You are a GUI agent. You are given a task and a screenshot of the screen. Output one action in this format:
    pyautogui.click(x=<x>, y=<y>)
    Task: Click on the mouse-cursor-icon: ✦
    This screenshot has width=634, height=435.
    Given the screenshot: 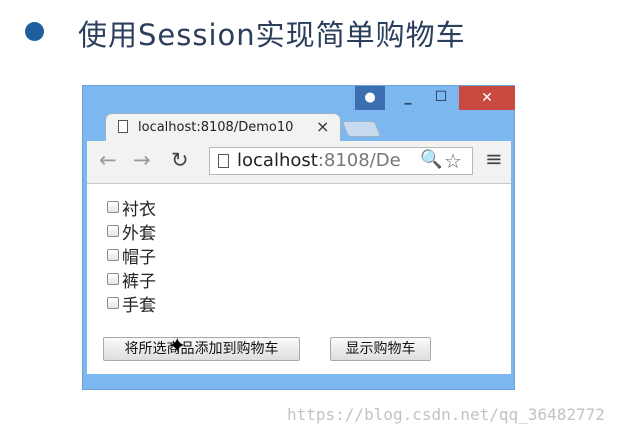 What is the action you would take?
    pyautogui.click(x=177, y=346)
    